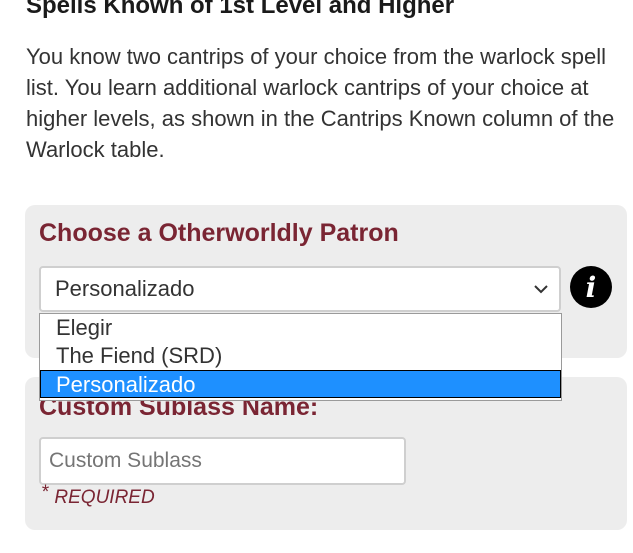 The width and height of the screenshot is (633, 553). What do you see at coordinates (300, 289) in the screenshot?
I see `patron-select: Personalizado` at bounding box center [300, 289].